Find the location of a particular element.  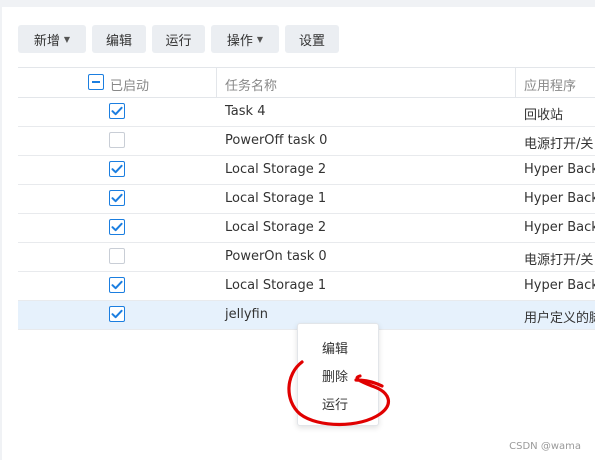

run-button: 运行 is located at coordinates (178, 39).